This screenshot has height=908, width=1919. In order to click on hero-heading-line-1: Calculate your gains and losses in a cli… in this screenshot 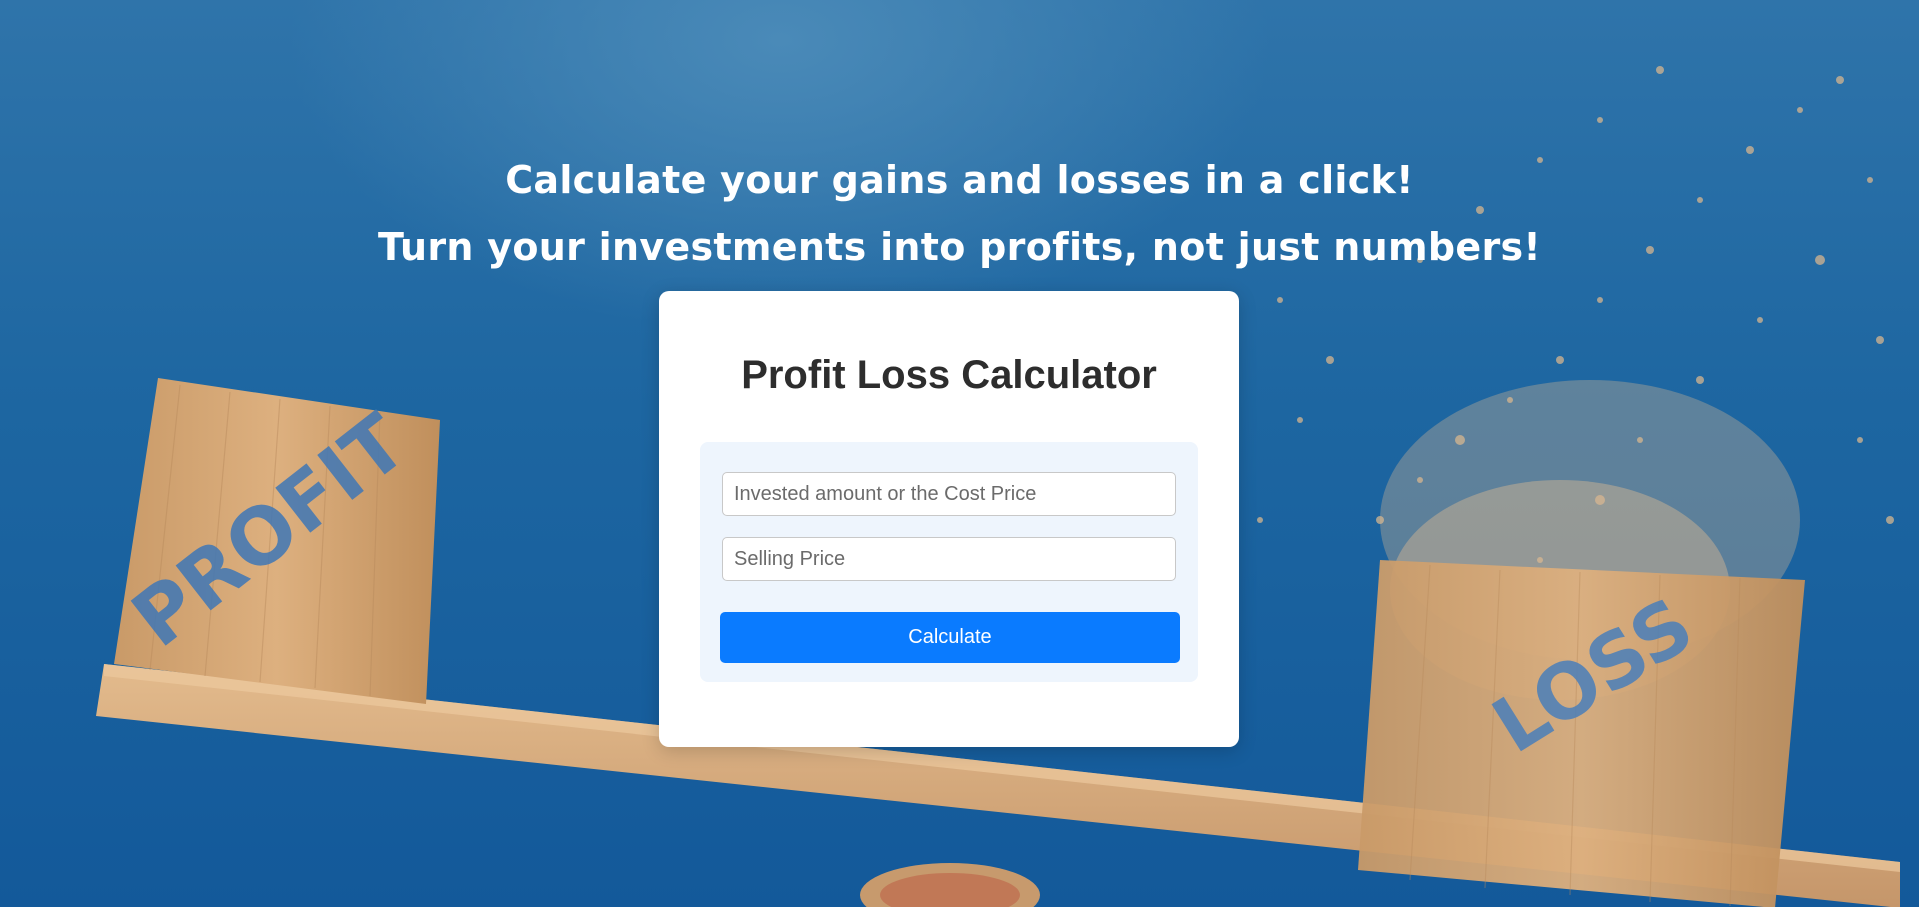, I will do `click(959, 180)`.